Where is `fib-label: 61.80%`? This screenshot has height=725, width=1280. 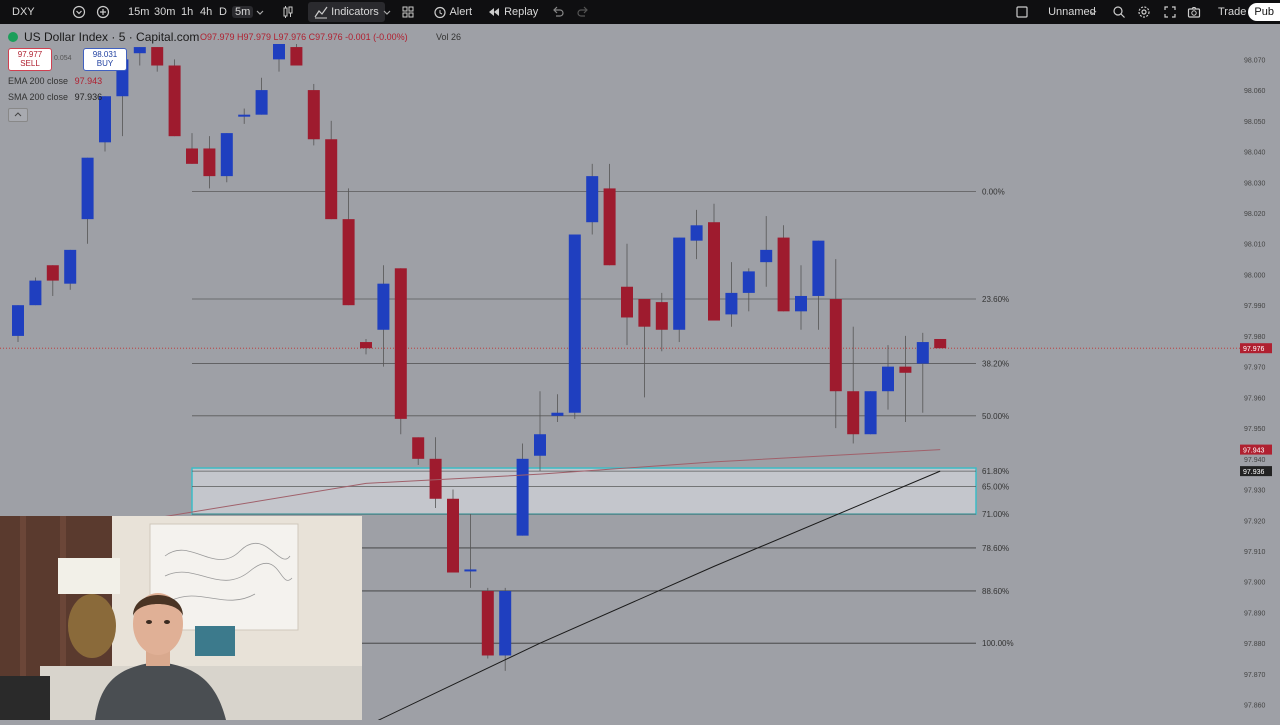 fib-label: 61.80% is located at coordinates (995, 471).